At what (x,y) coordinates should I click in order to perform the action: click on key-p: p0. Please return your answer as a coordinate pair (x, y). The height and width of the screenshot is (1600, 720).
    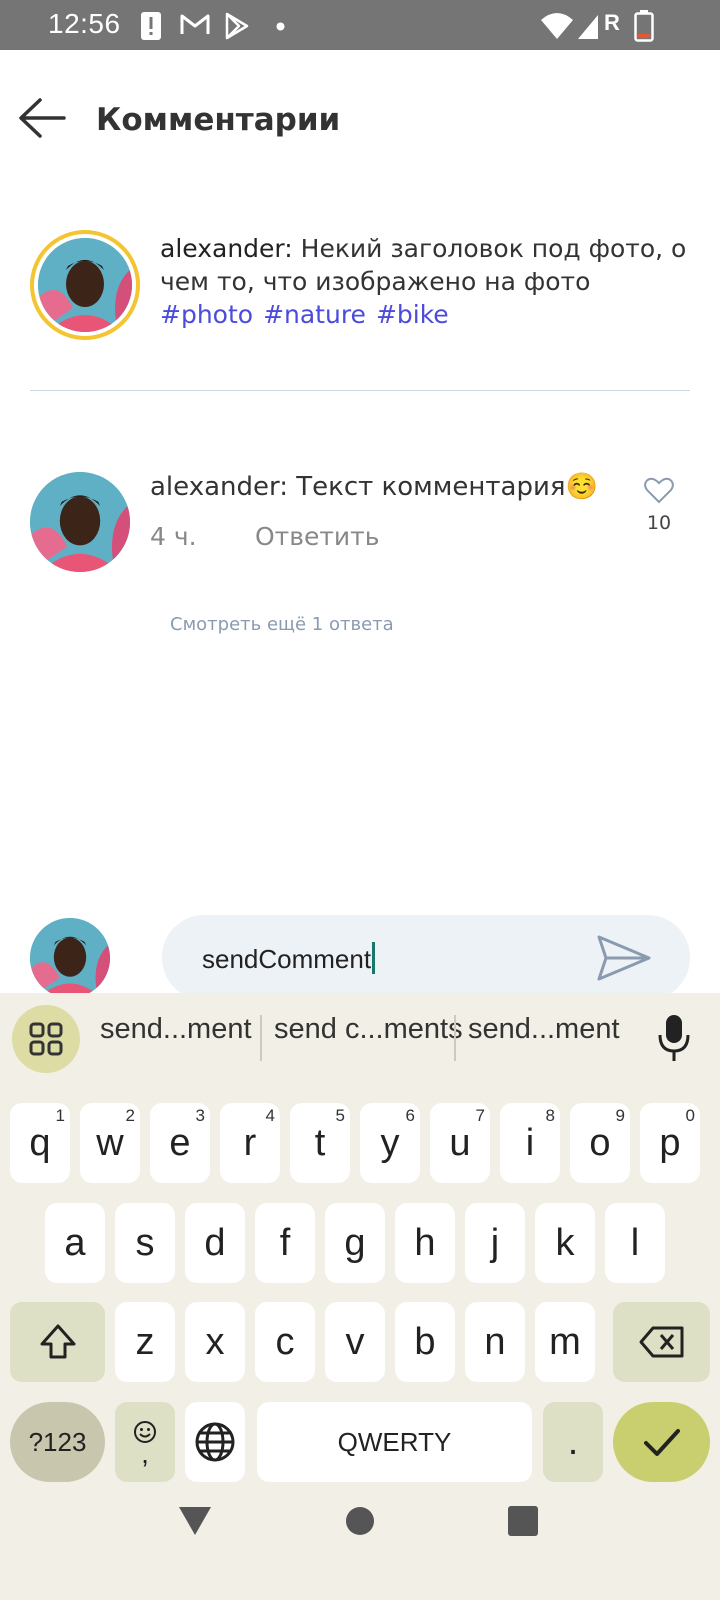
    Looking at the image, I should click on (670, 1143).